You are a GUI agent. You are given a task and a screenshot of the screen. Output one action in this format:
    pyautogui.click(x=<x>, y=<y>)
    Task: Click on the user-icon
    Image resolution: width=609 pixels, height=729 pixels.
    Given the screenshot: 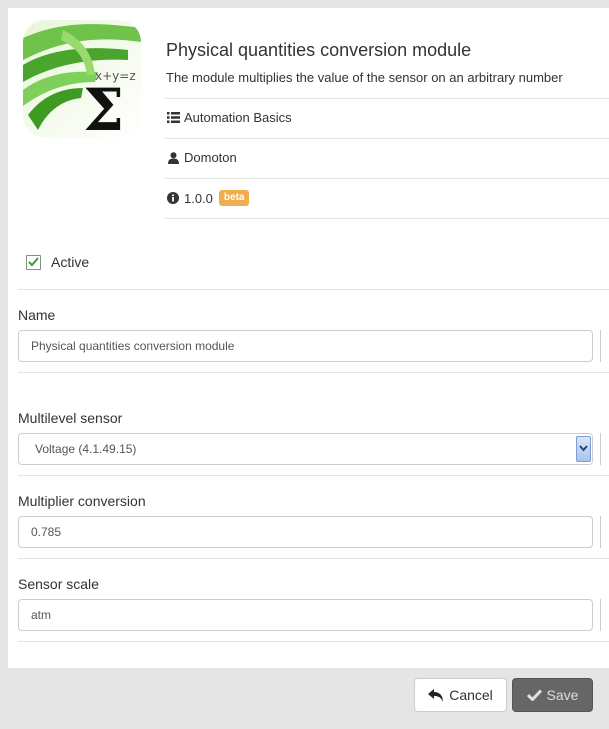 What is the action you would take?
    pyautogui.click(x=173, y=158)
    